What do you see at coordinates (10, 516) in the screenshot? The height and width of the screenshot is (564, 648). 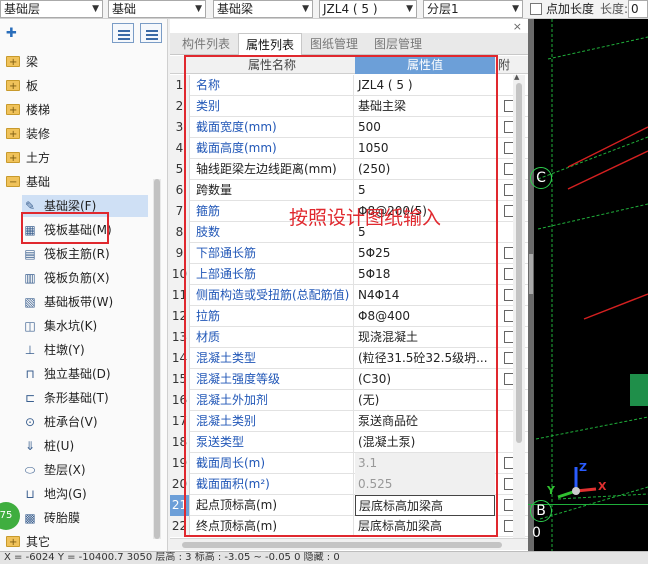 I see `progress-badge: 75` at bounding box center [10, 516].